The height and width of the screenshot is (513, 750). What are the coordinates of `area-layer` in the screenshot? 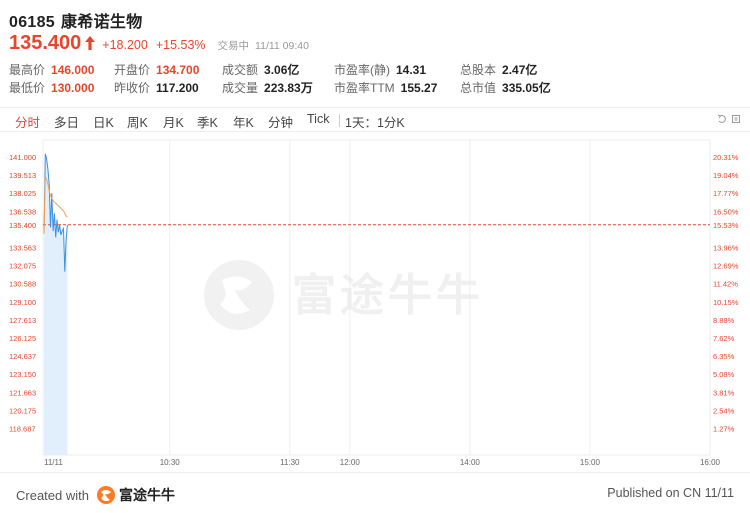 It's located at (56, 304).